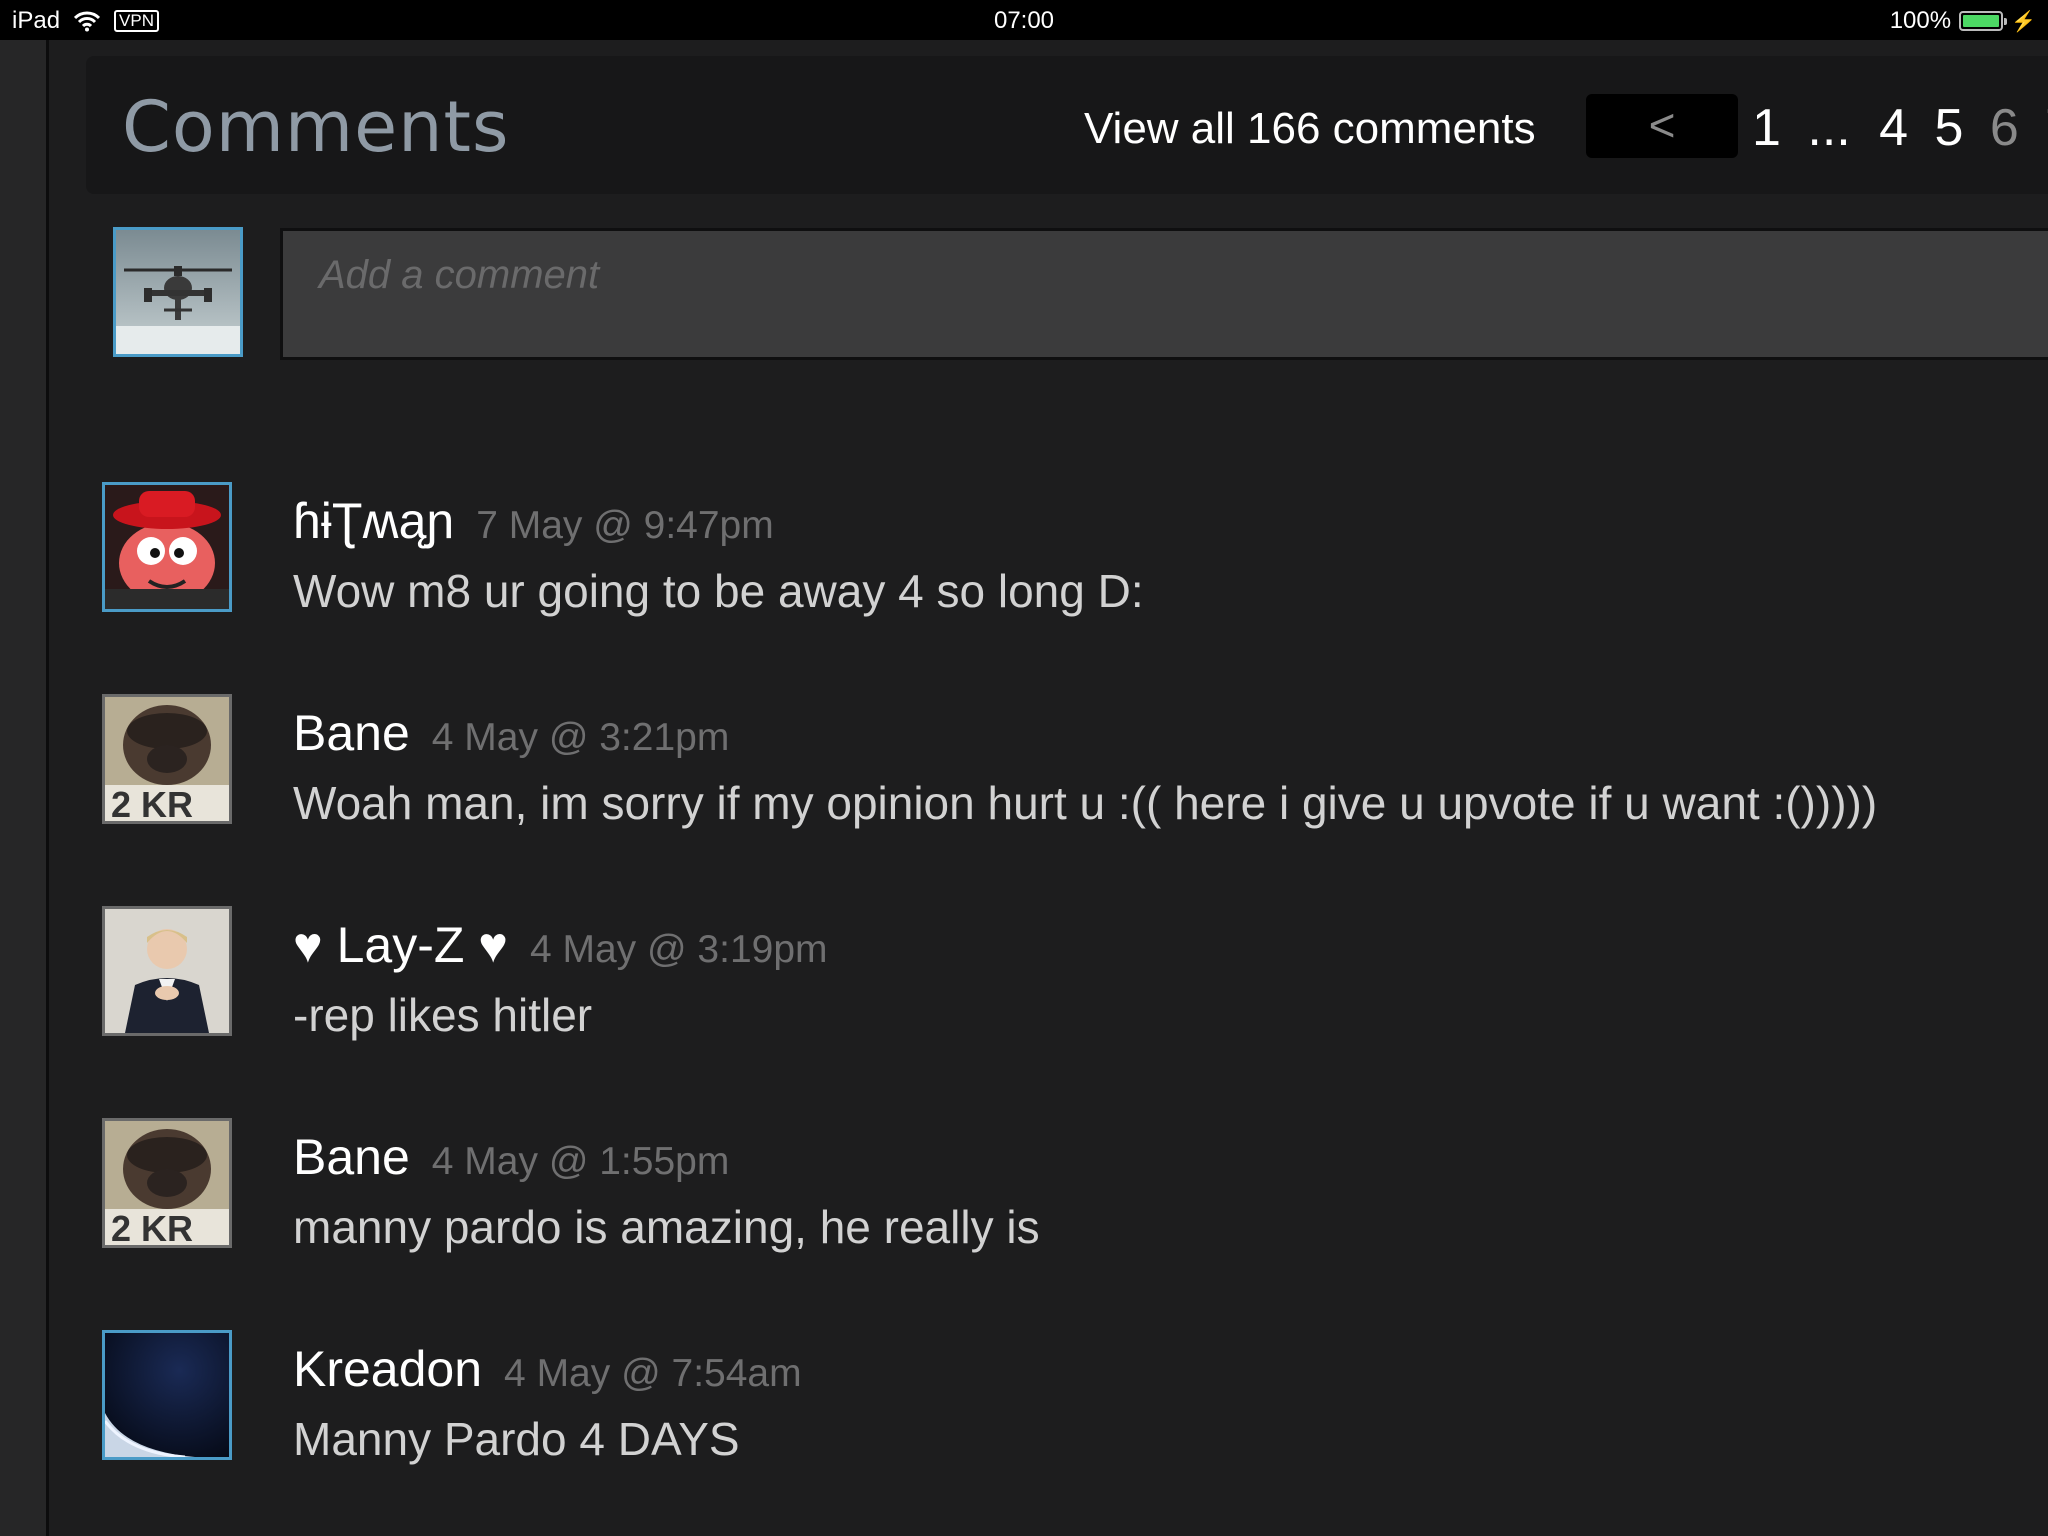 This screenshot has height=1536, width=2048. I want to click on comment-header: Kreadon 4 May @ 7:54am, so click(547, 1369).